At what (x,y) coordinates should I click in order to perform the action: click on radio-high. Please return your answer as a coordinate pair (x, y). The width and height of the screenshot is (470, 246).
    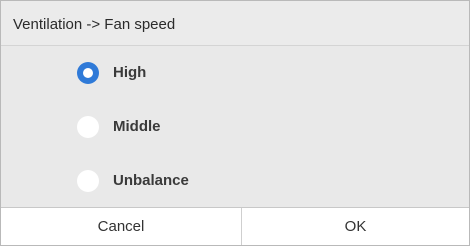
    Looking at the image, I should click on (88, 73).